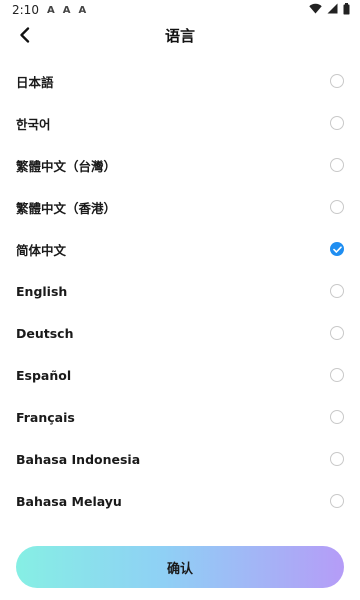  I want to click on language-label: Español, so click(44, 375).